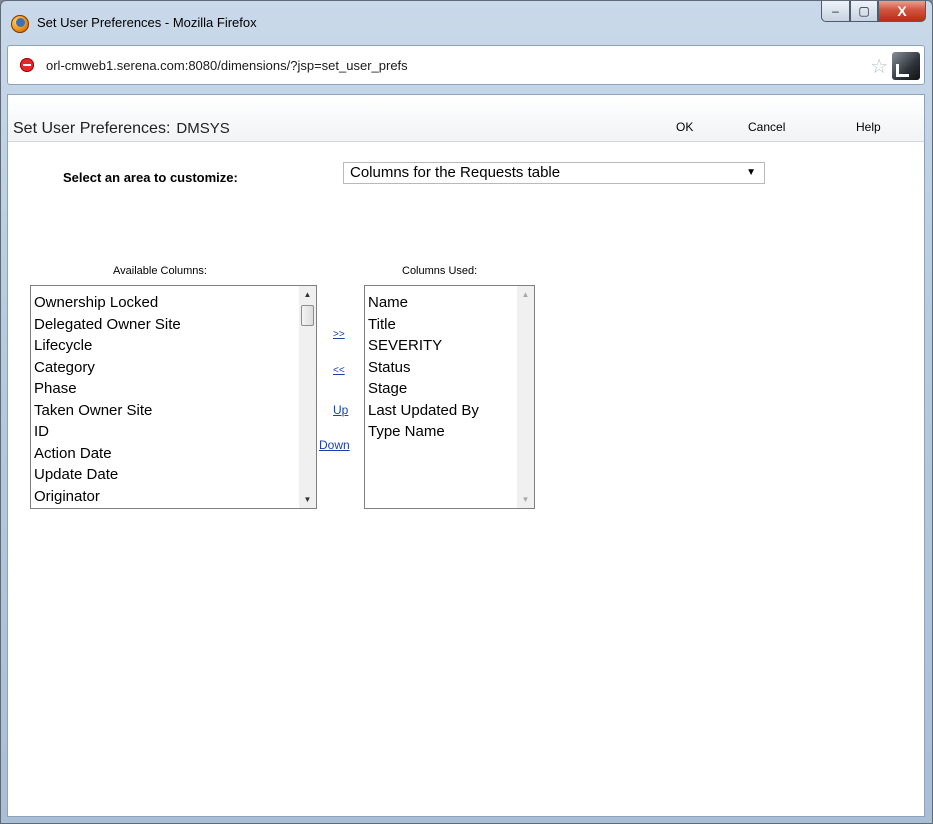 The width and height of the screenshot is (933, 824). I want to click on window-controls: – ▢ X, so click(873, 12).